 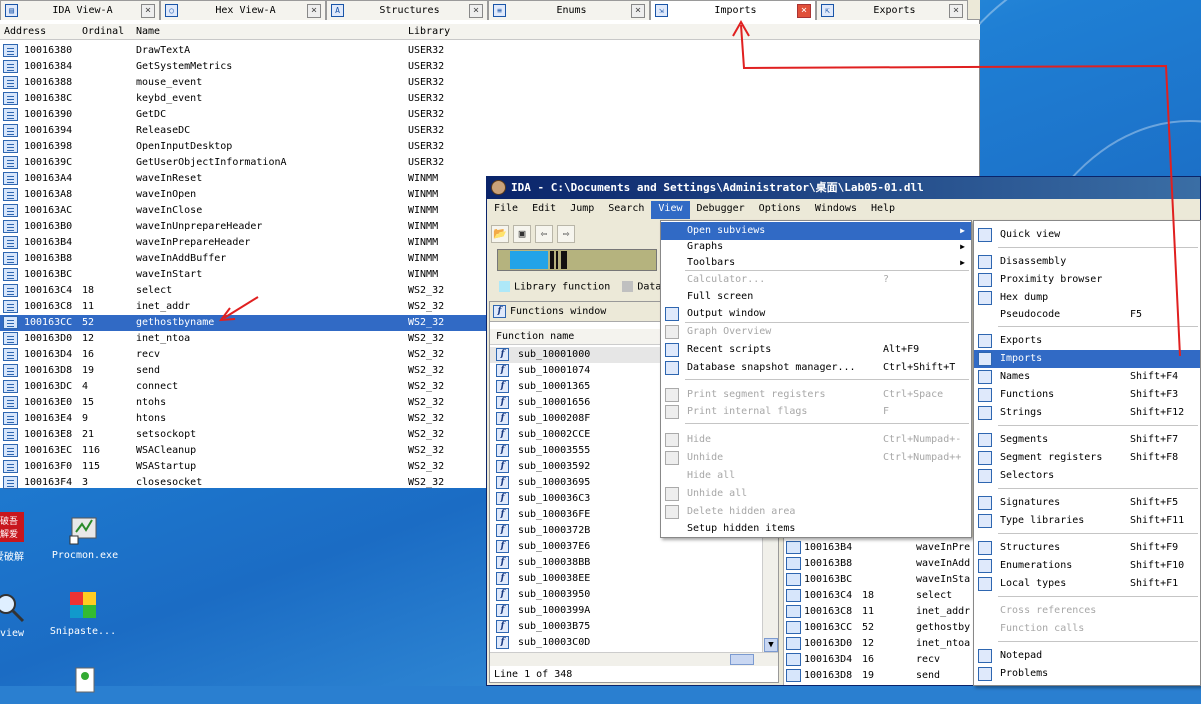 I want to click on menu-item-hide: Hide Ctrl+Numpad+-, so click(x=816, y=440).